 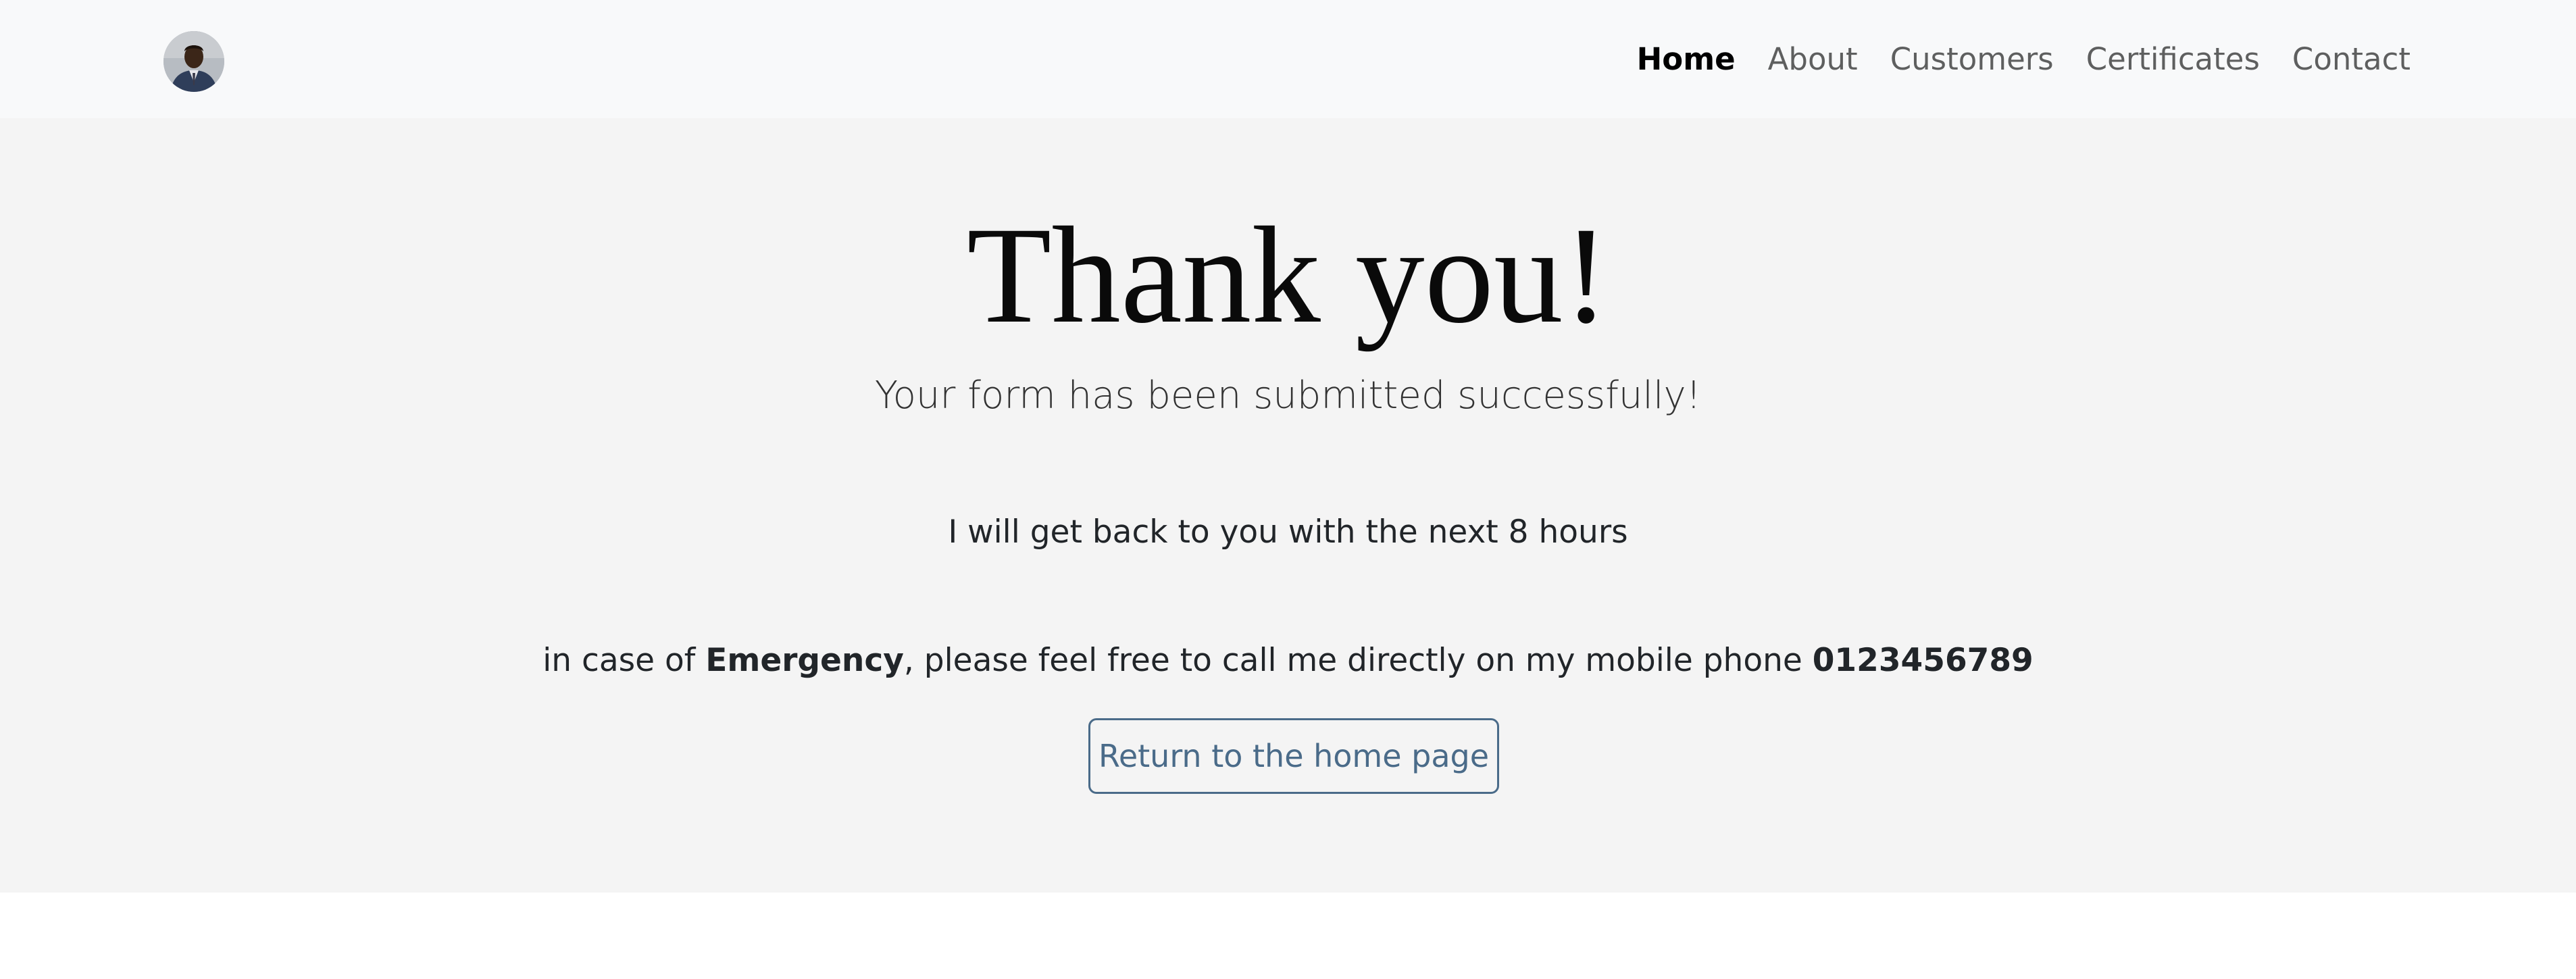 I want to click on page-title: Thank you!, so click(x=1288, y=275).